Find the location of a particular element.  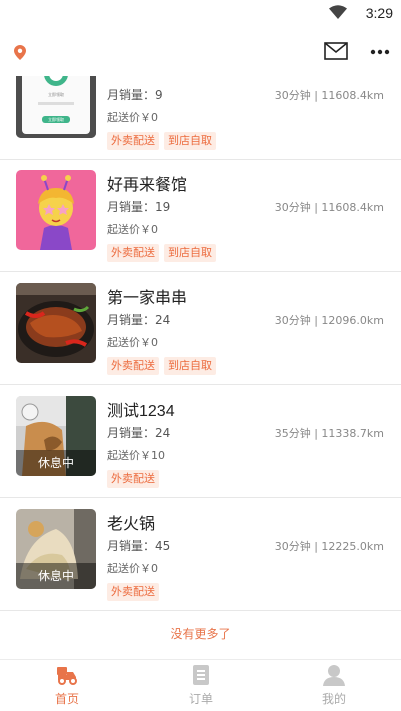

mail-icon is located at coordinates (336, 51).